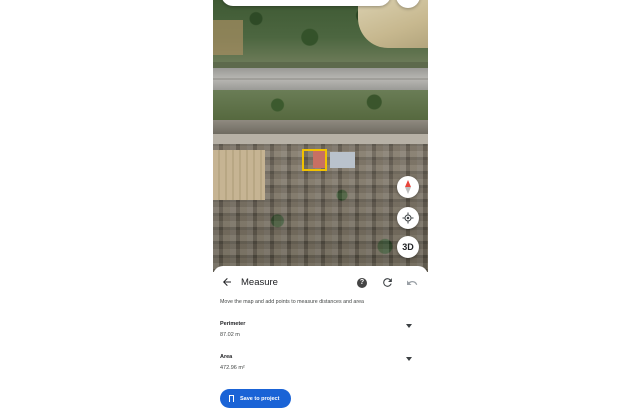 This screenshot has width=640, height=410. What do you see at coordinates (259, 282) in the screenshot?
I see `page-title: Measure` at bounding box center [259, 282].